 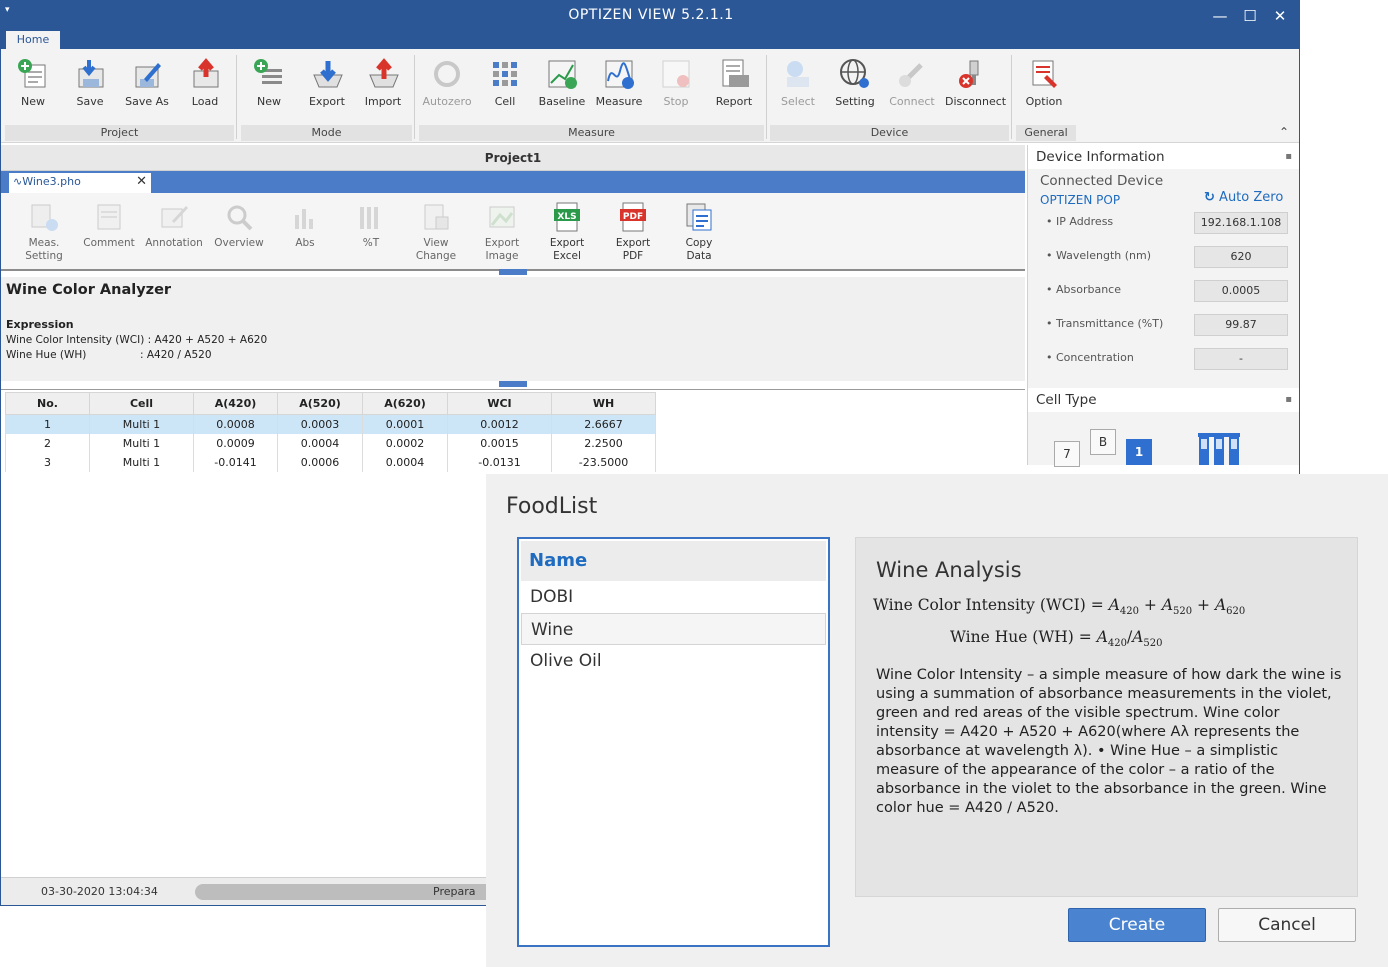 I want to click on annotation-icon, so click(x=174, y=217).